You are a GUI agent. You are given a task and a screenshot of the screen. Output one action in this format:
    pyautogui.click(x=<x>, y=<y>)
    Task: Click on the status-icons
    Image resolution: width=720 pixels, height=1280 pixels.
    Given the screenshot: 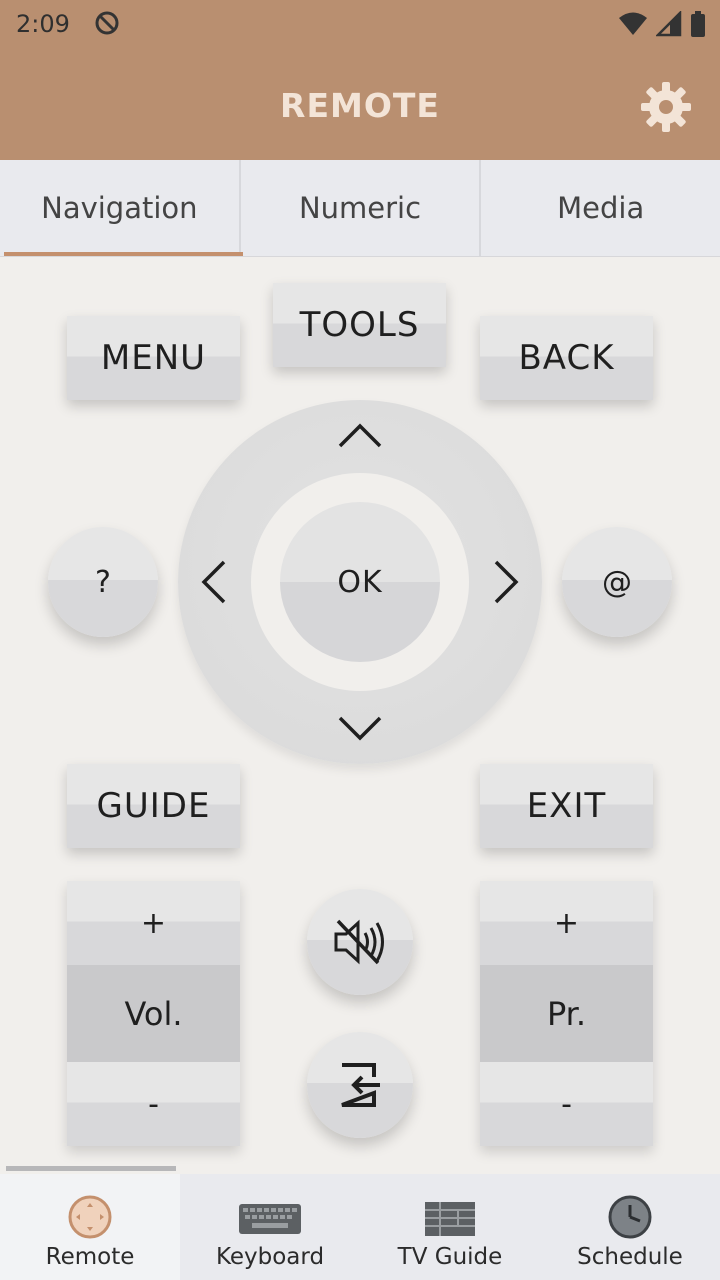 What is the action you would take?
    pyautogui.click(x=662, y=24)
    